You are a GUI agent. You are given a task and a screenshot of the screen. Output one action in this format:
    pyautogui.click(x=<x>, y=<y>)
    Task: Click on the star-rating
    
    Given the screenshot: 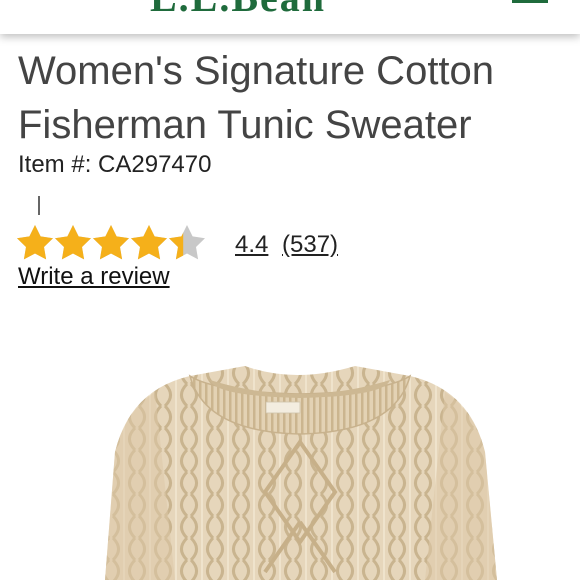 What is the action you would take?
    pyautogui.click(x=111, y=244)
    